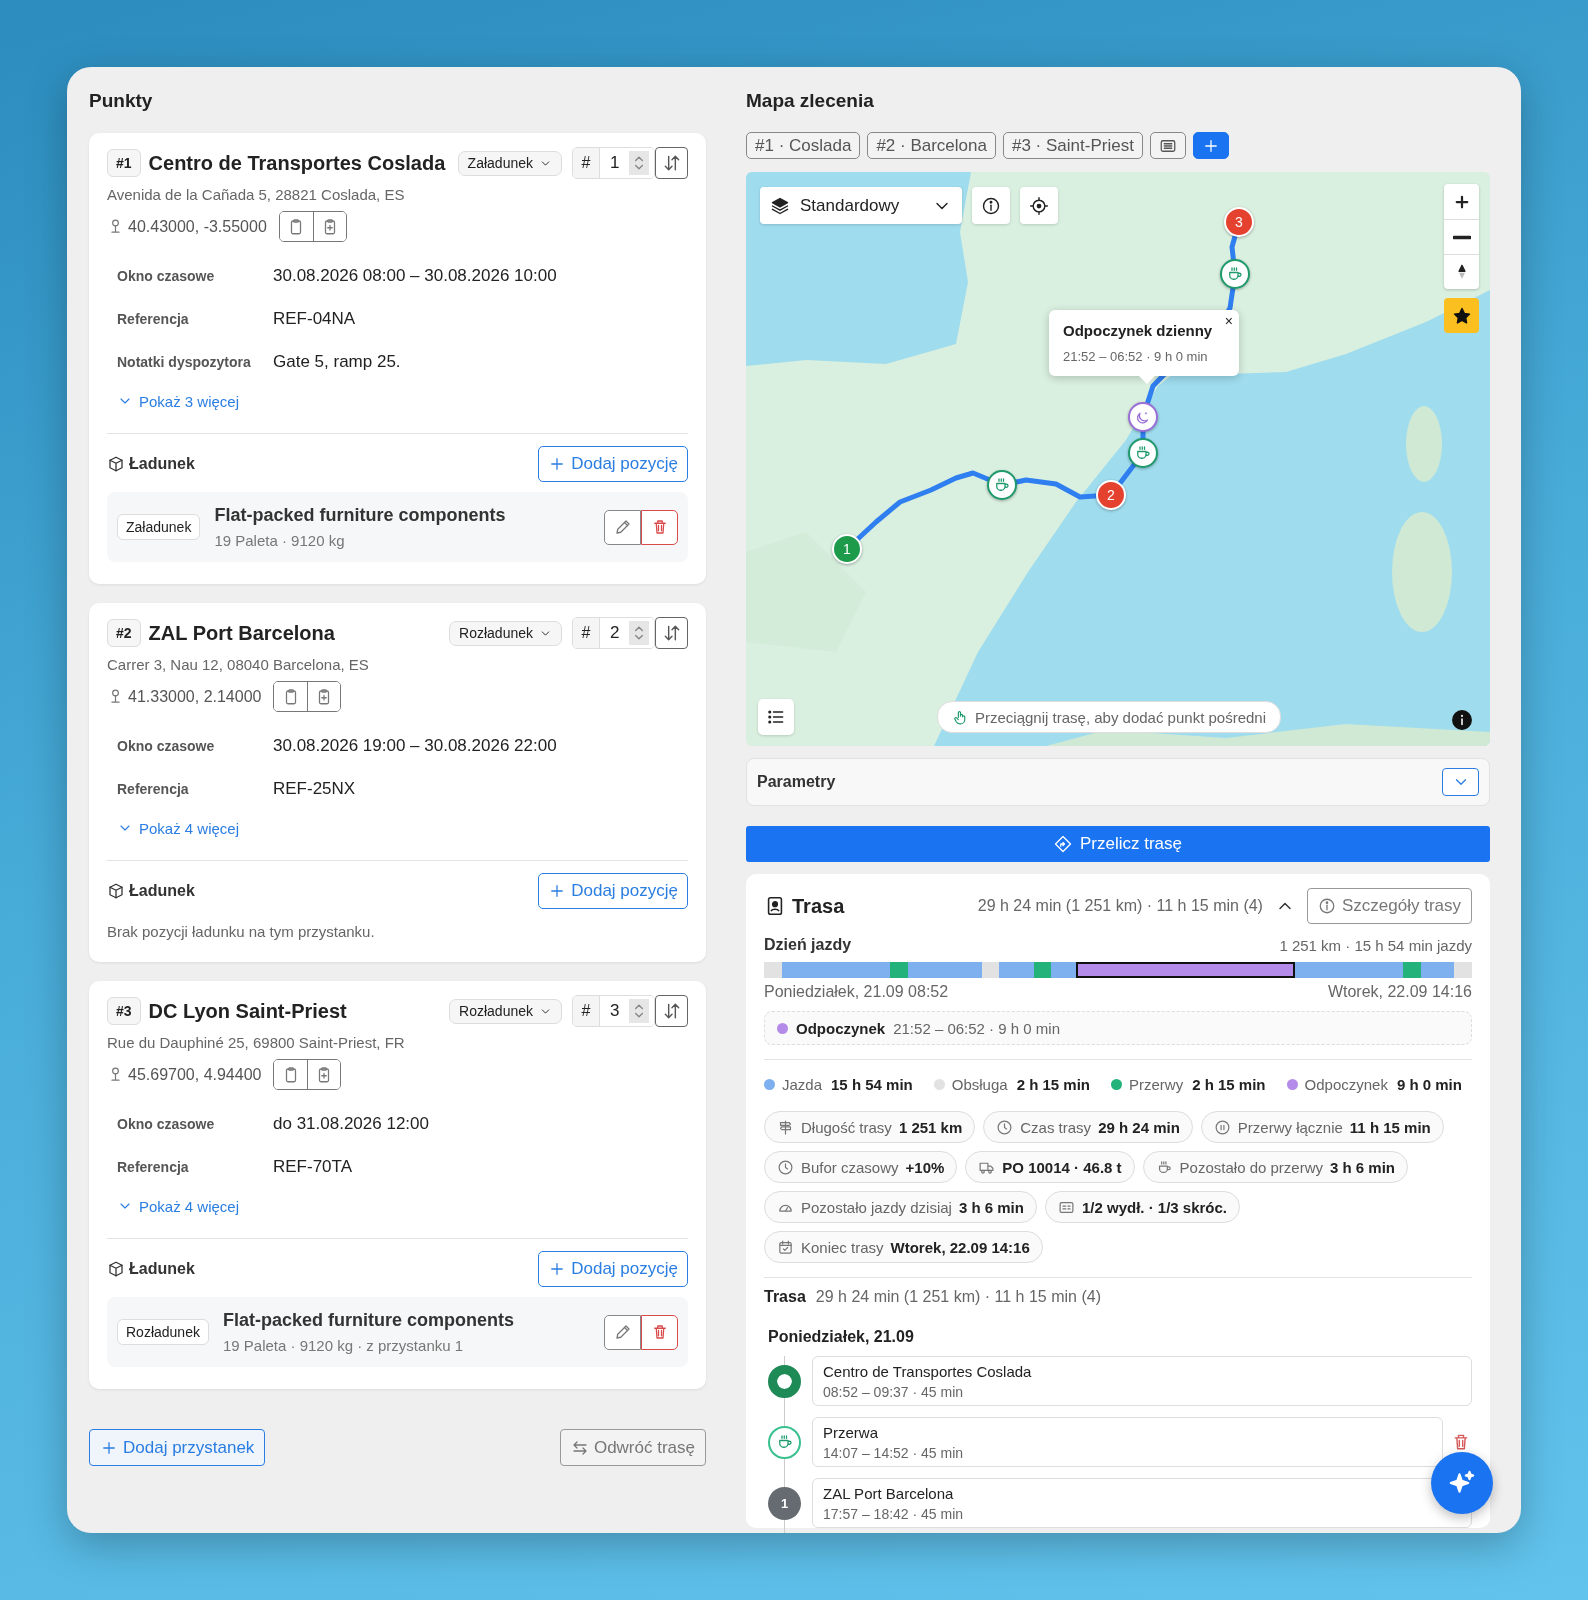  What do you see at coordinates (238, 664) in the screenshot?
I see `stop-address: Carrer 3, Nau 12, 08040 Barcelona, ES` at bounding box center [238, 664].